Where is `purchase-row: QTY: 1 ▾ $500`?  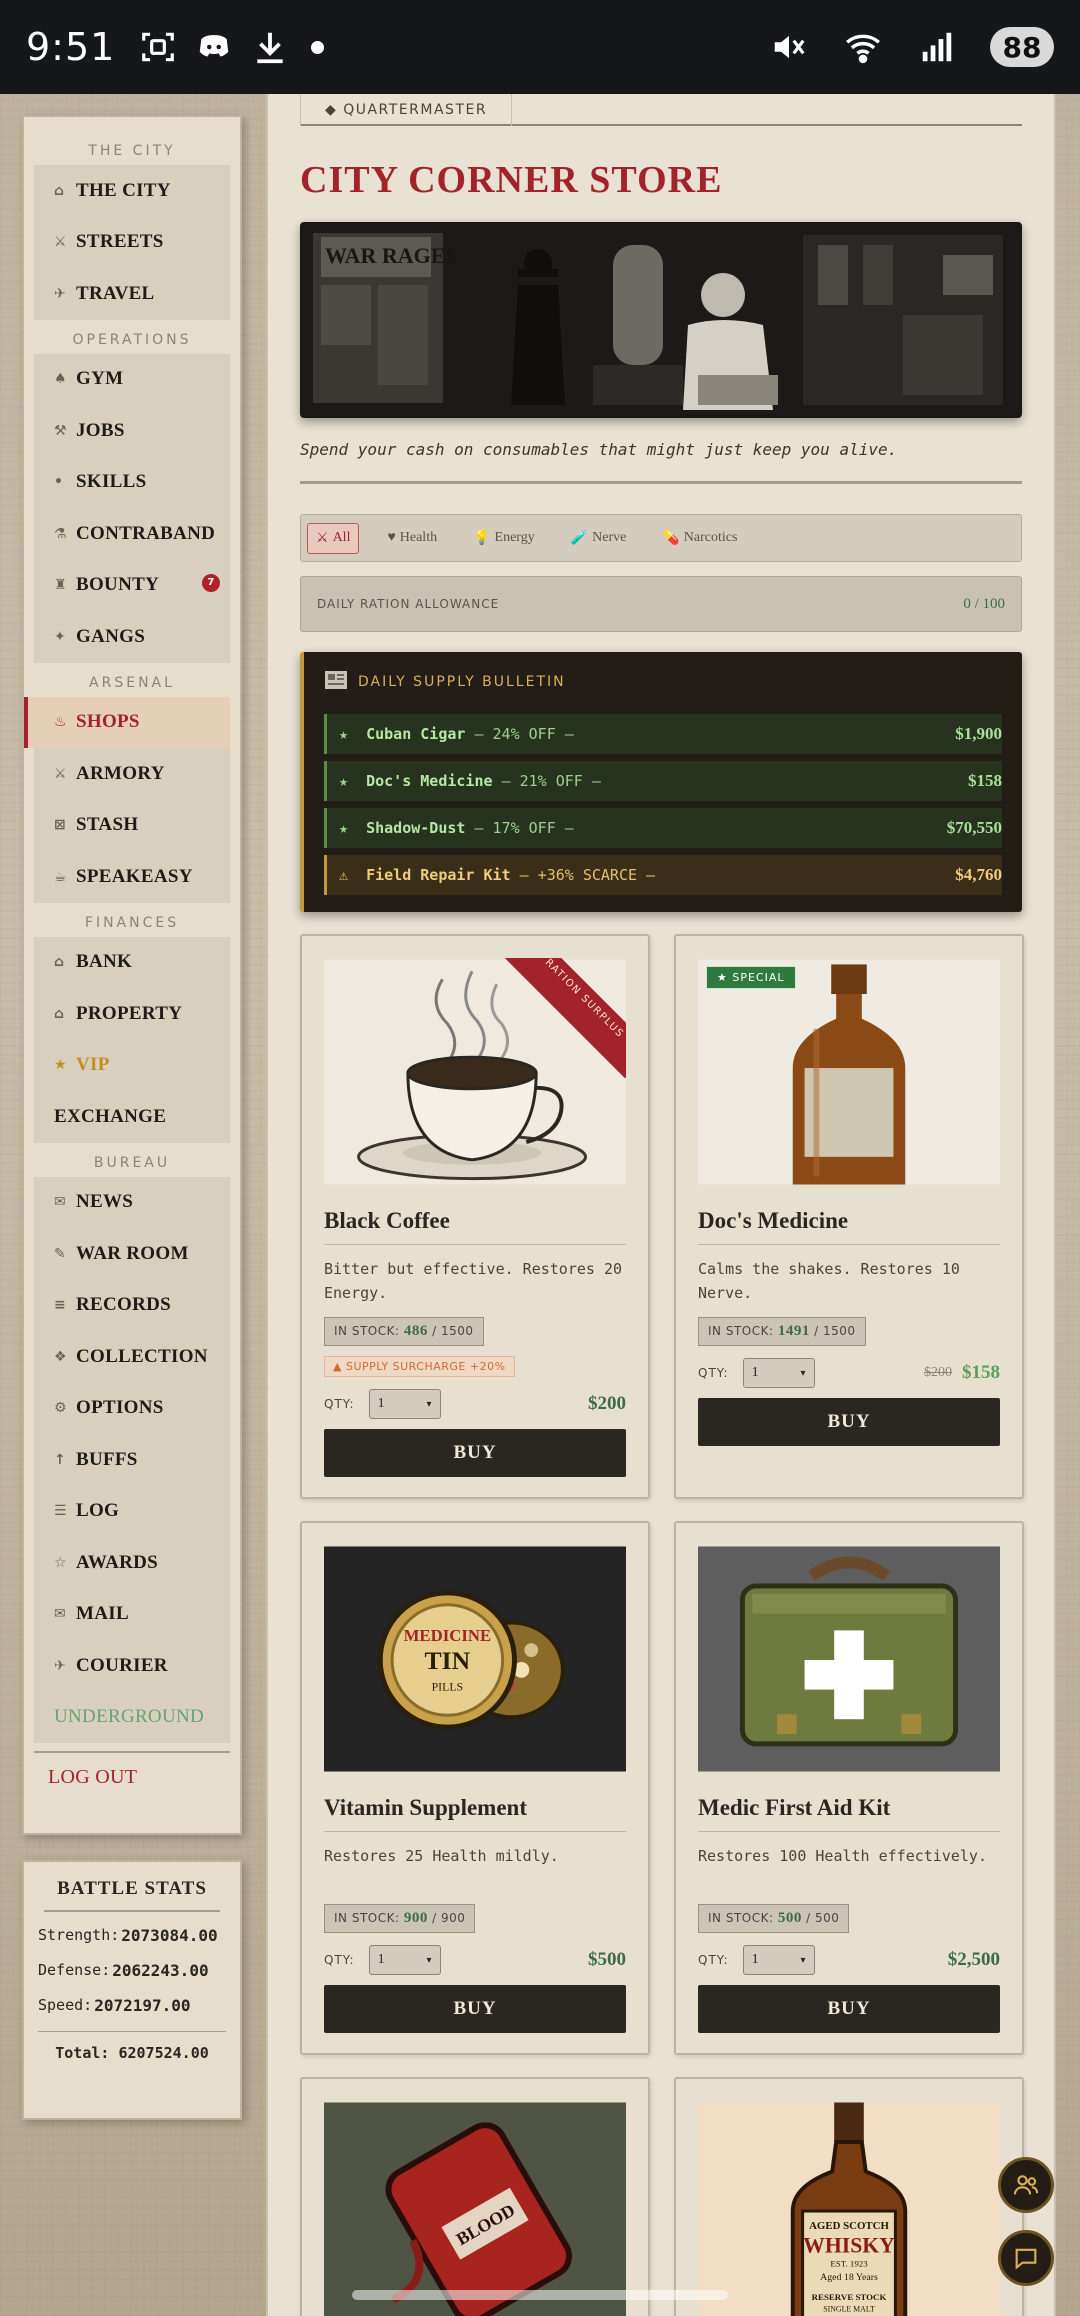 purchase-row: QTY: 1 ▾ $500 is located at coordinates (475, 1960).